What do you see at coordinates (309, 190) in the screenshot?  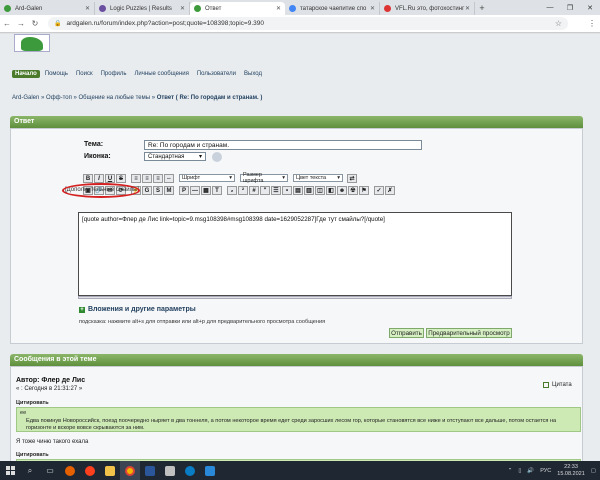 I see `spoiler-icon: ▥` at bounding box center [309, 190].